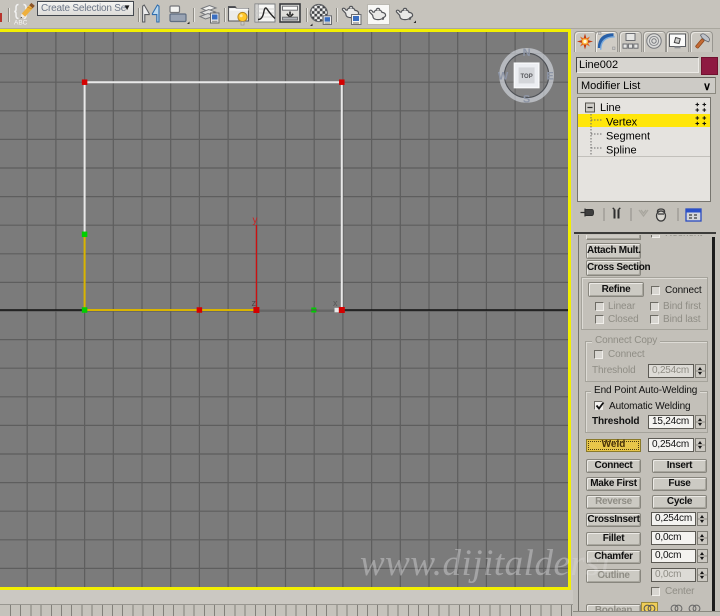  What do you see at coordinates (526, 77) in the screenshot?
I see `svg-text: TOP` at bounding box center [526, 77].